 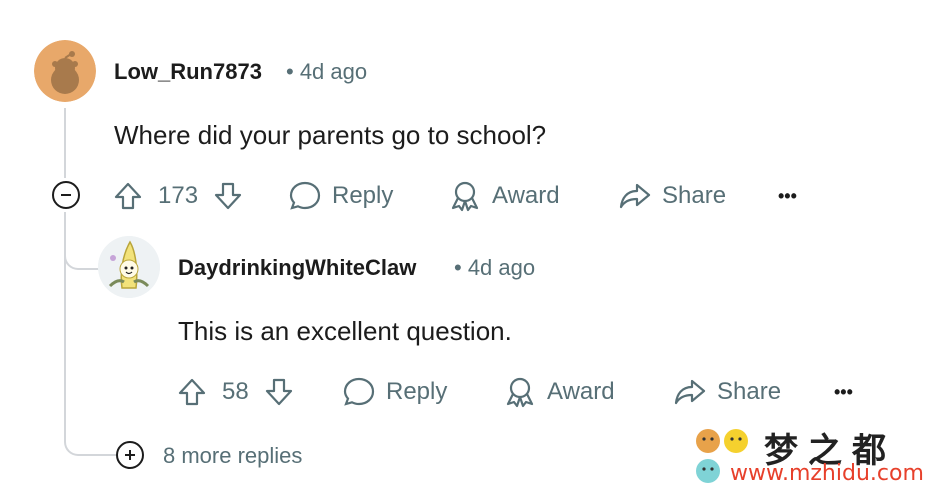 I want to click on comment-body: Where did your parents go to school?, so click(x=330, y=135).